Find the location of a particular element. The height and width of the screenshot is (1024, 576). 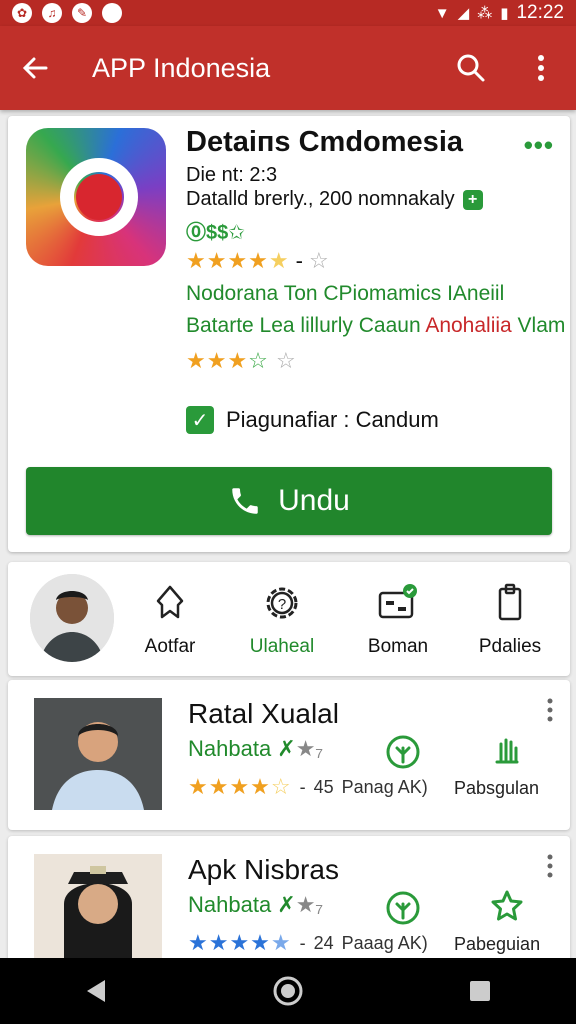

option-checkbox-row: ✓ Piagunafiar : Candum is located at coordinates (312, 420).